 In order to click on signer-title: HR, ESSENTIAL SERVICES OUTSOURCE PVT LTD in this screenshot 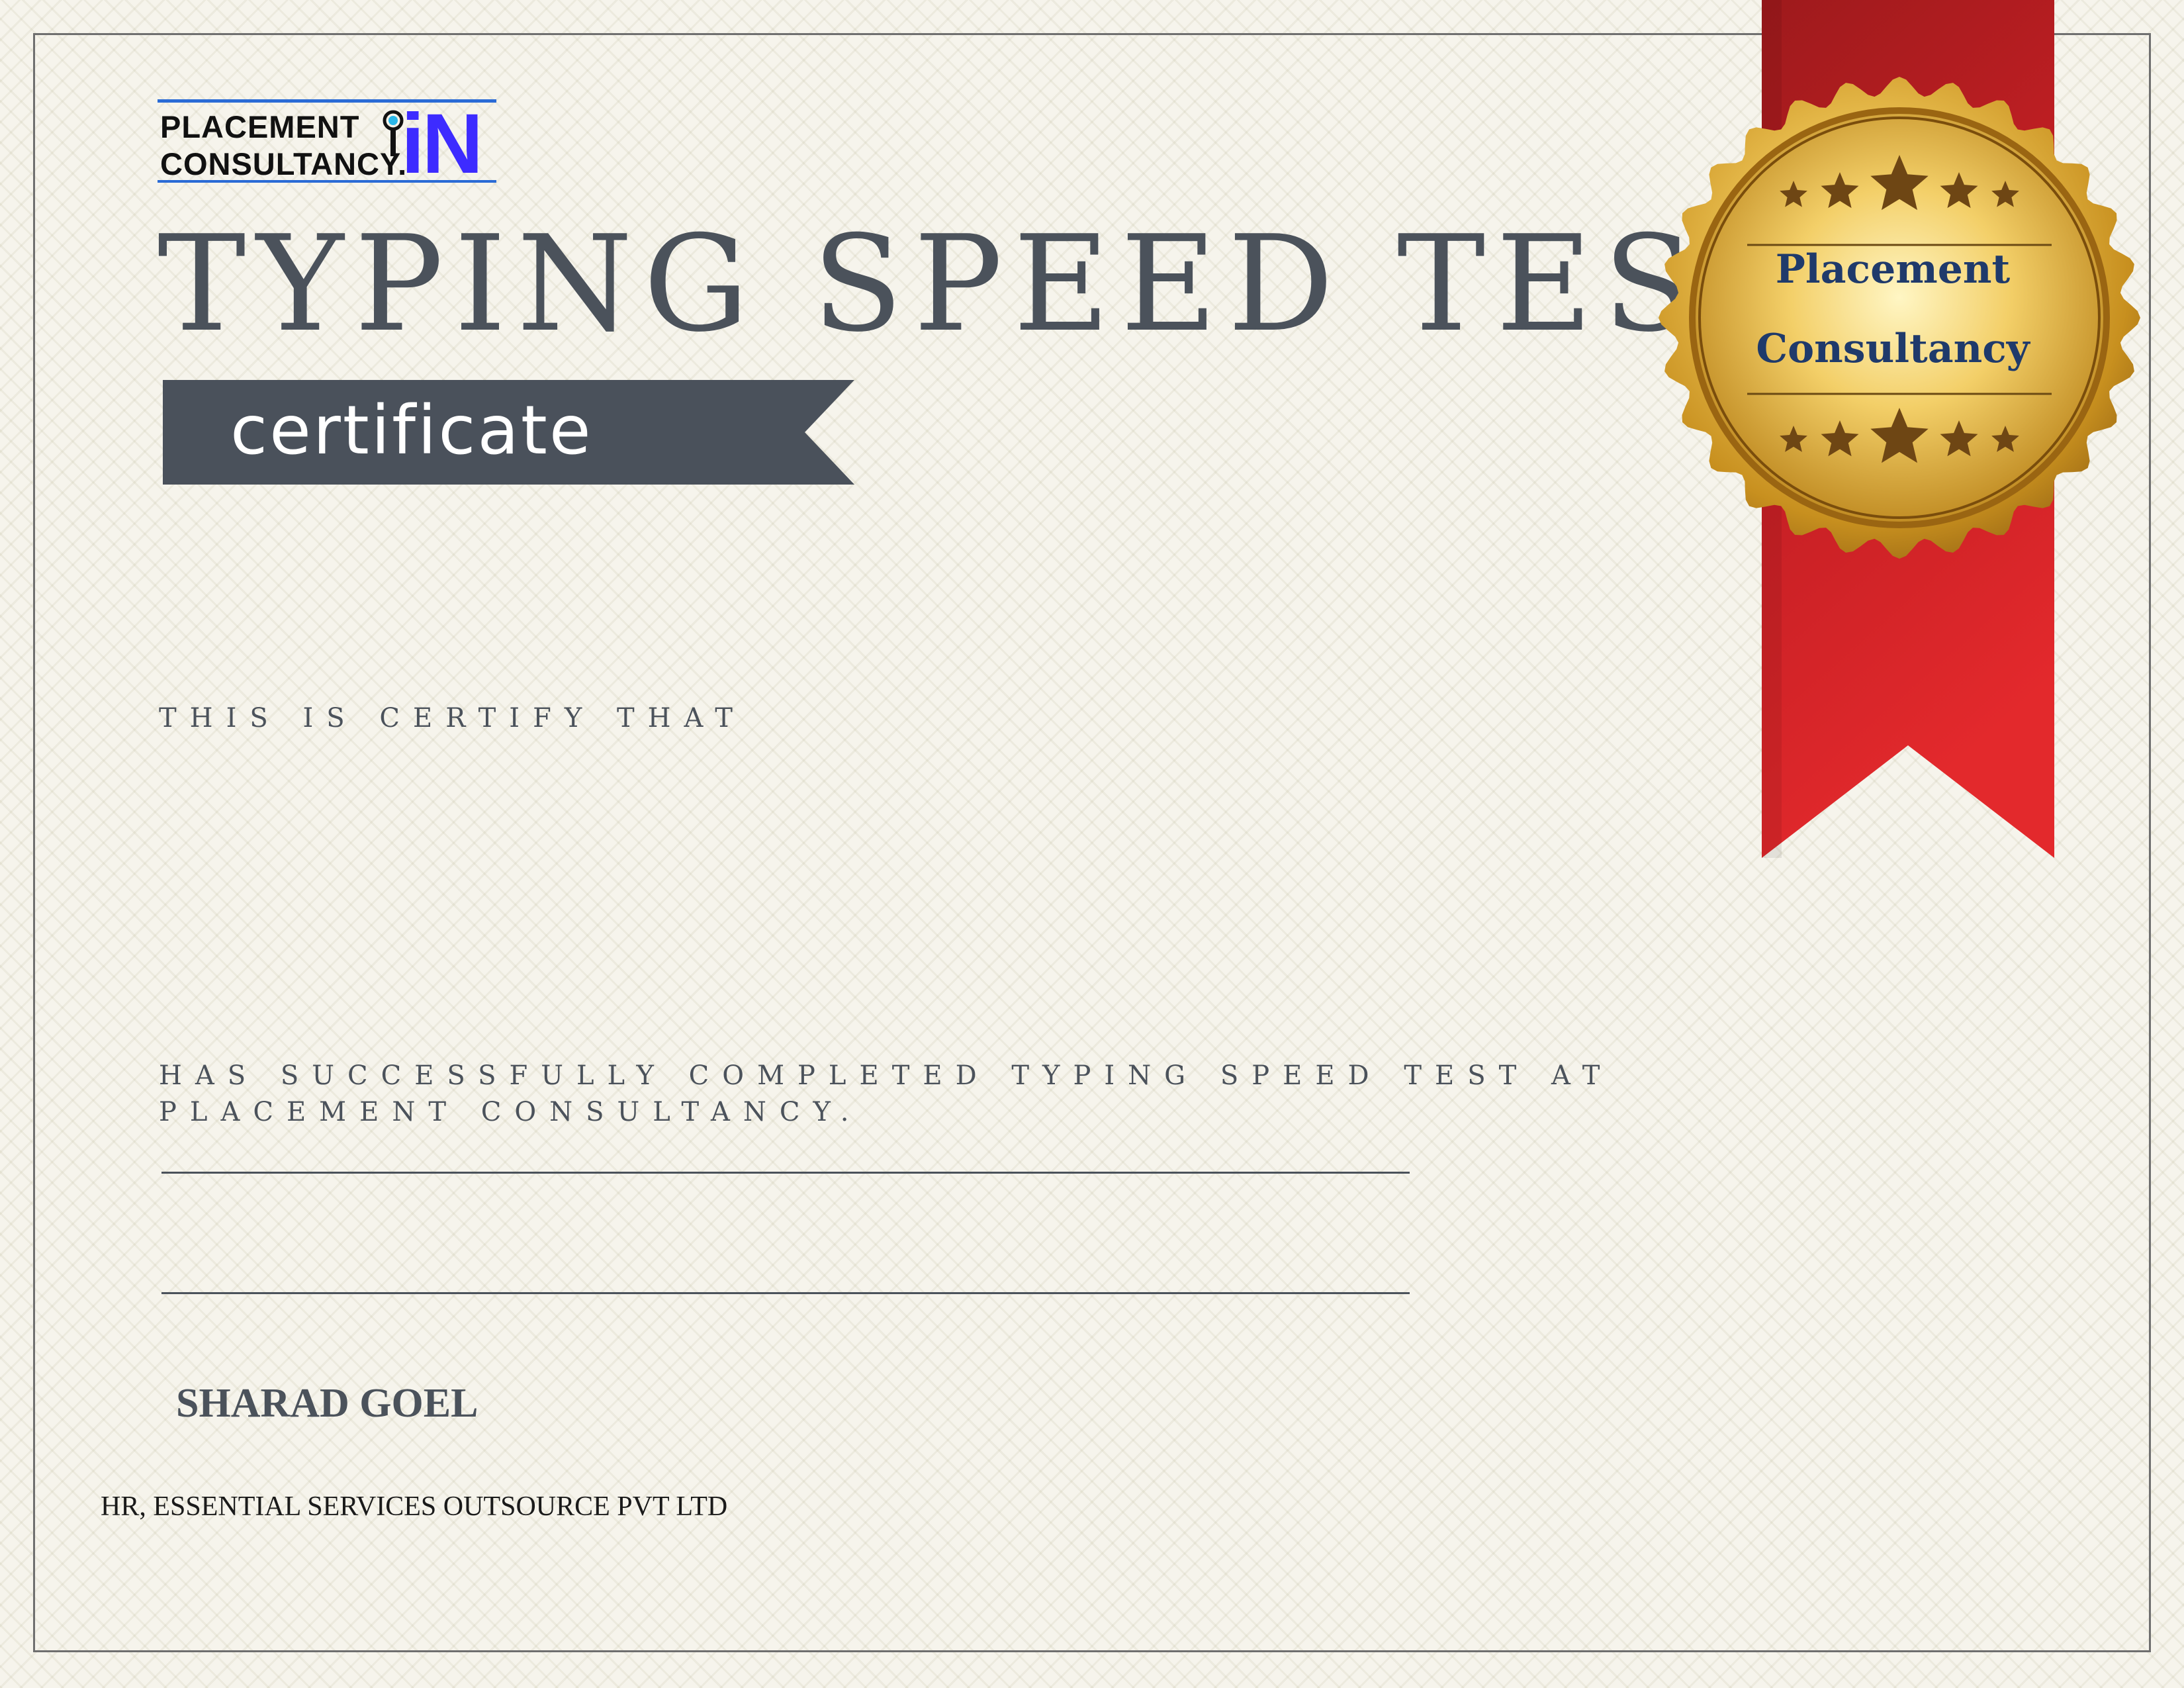, I will do `click(414, 1506)`.